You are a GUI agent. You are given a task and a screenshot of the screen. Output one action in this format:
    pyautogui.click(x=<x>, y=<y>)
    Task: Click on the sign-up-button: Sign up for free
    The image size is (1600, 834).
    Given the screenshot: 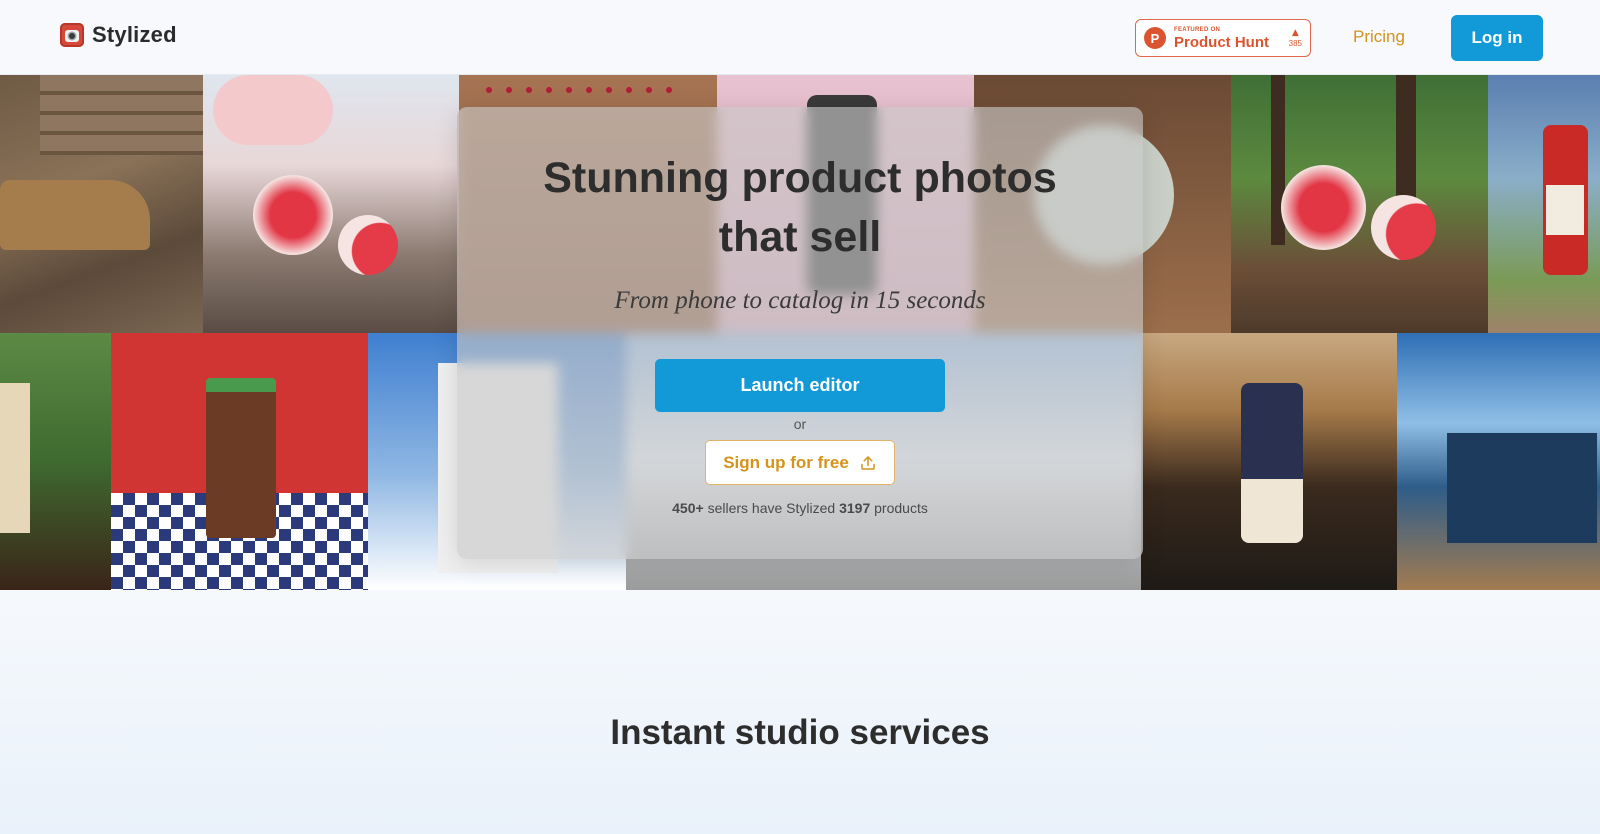 What is the action you would take?
    pyautogui.click(x=800, y=462)
    